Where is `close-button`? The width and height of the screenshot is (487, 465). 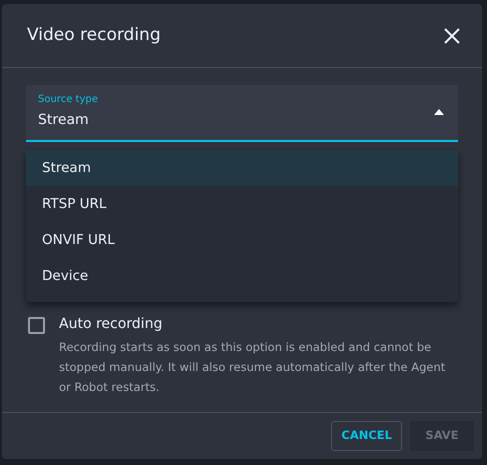 close-button is located at coordinates (452, 36).